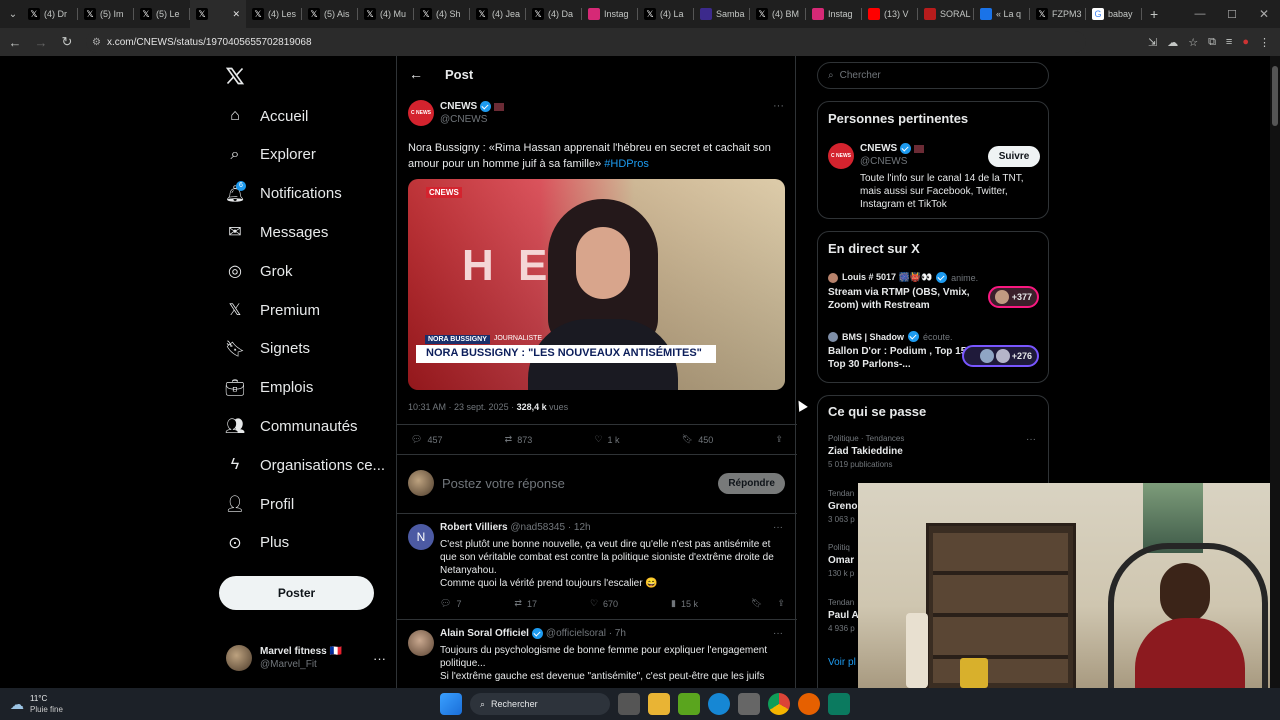 The width and height of the screenshot is (1280, 720). I want to click on browser-menu-icon: ⋮, so click(1264, 42).